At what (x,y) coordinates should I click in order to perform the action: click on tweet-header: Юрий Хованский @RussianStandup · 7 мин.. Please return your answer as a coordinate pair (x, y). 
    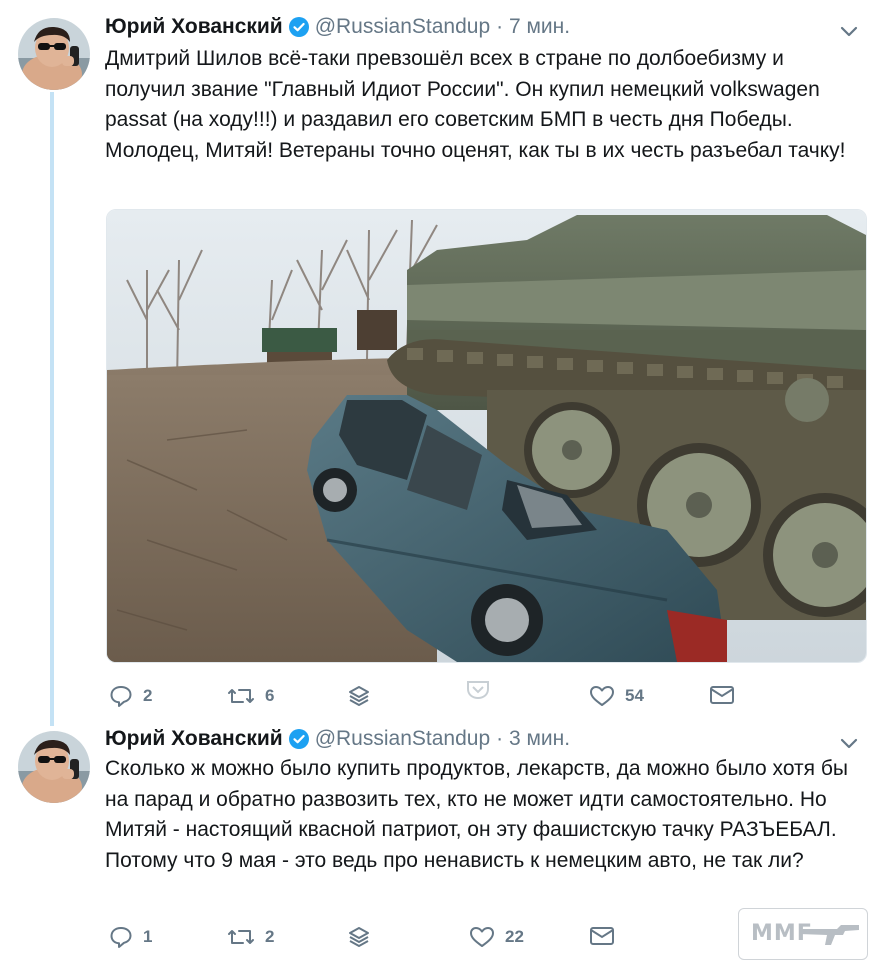
    Looking at the image, I should click on (337, 27).